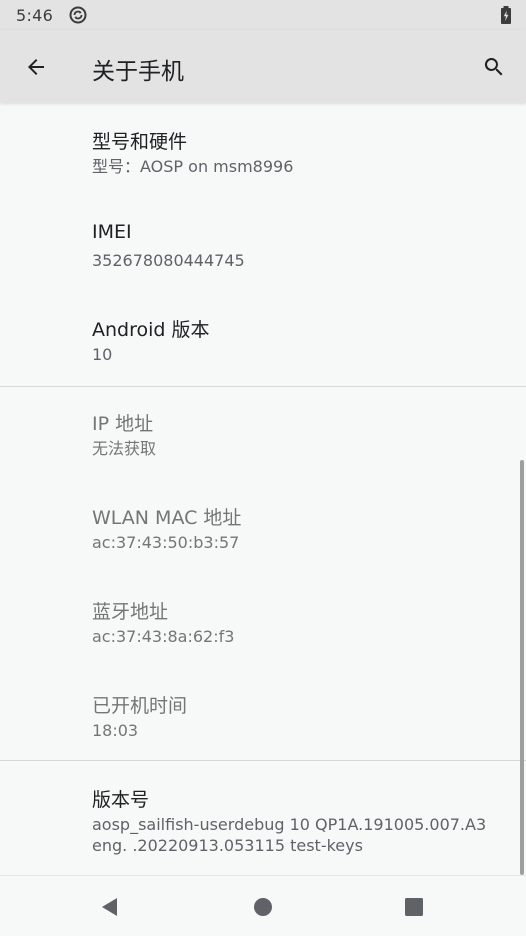 Image resolution: width=526 pixels, height=936 pixels. Describe the element at coordinates (115, 730) in the screenshot. I see `item-summary: 18:03` at that location.